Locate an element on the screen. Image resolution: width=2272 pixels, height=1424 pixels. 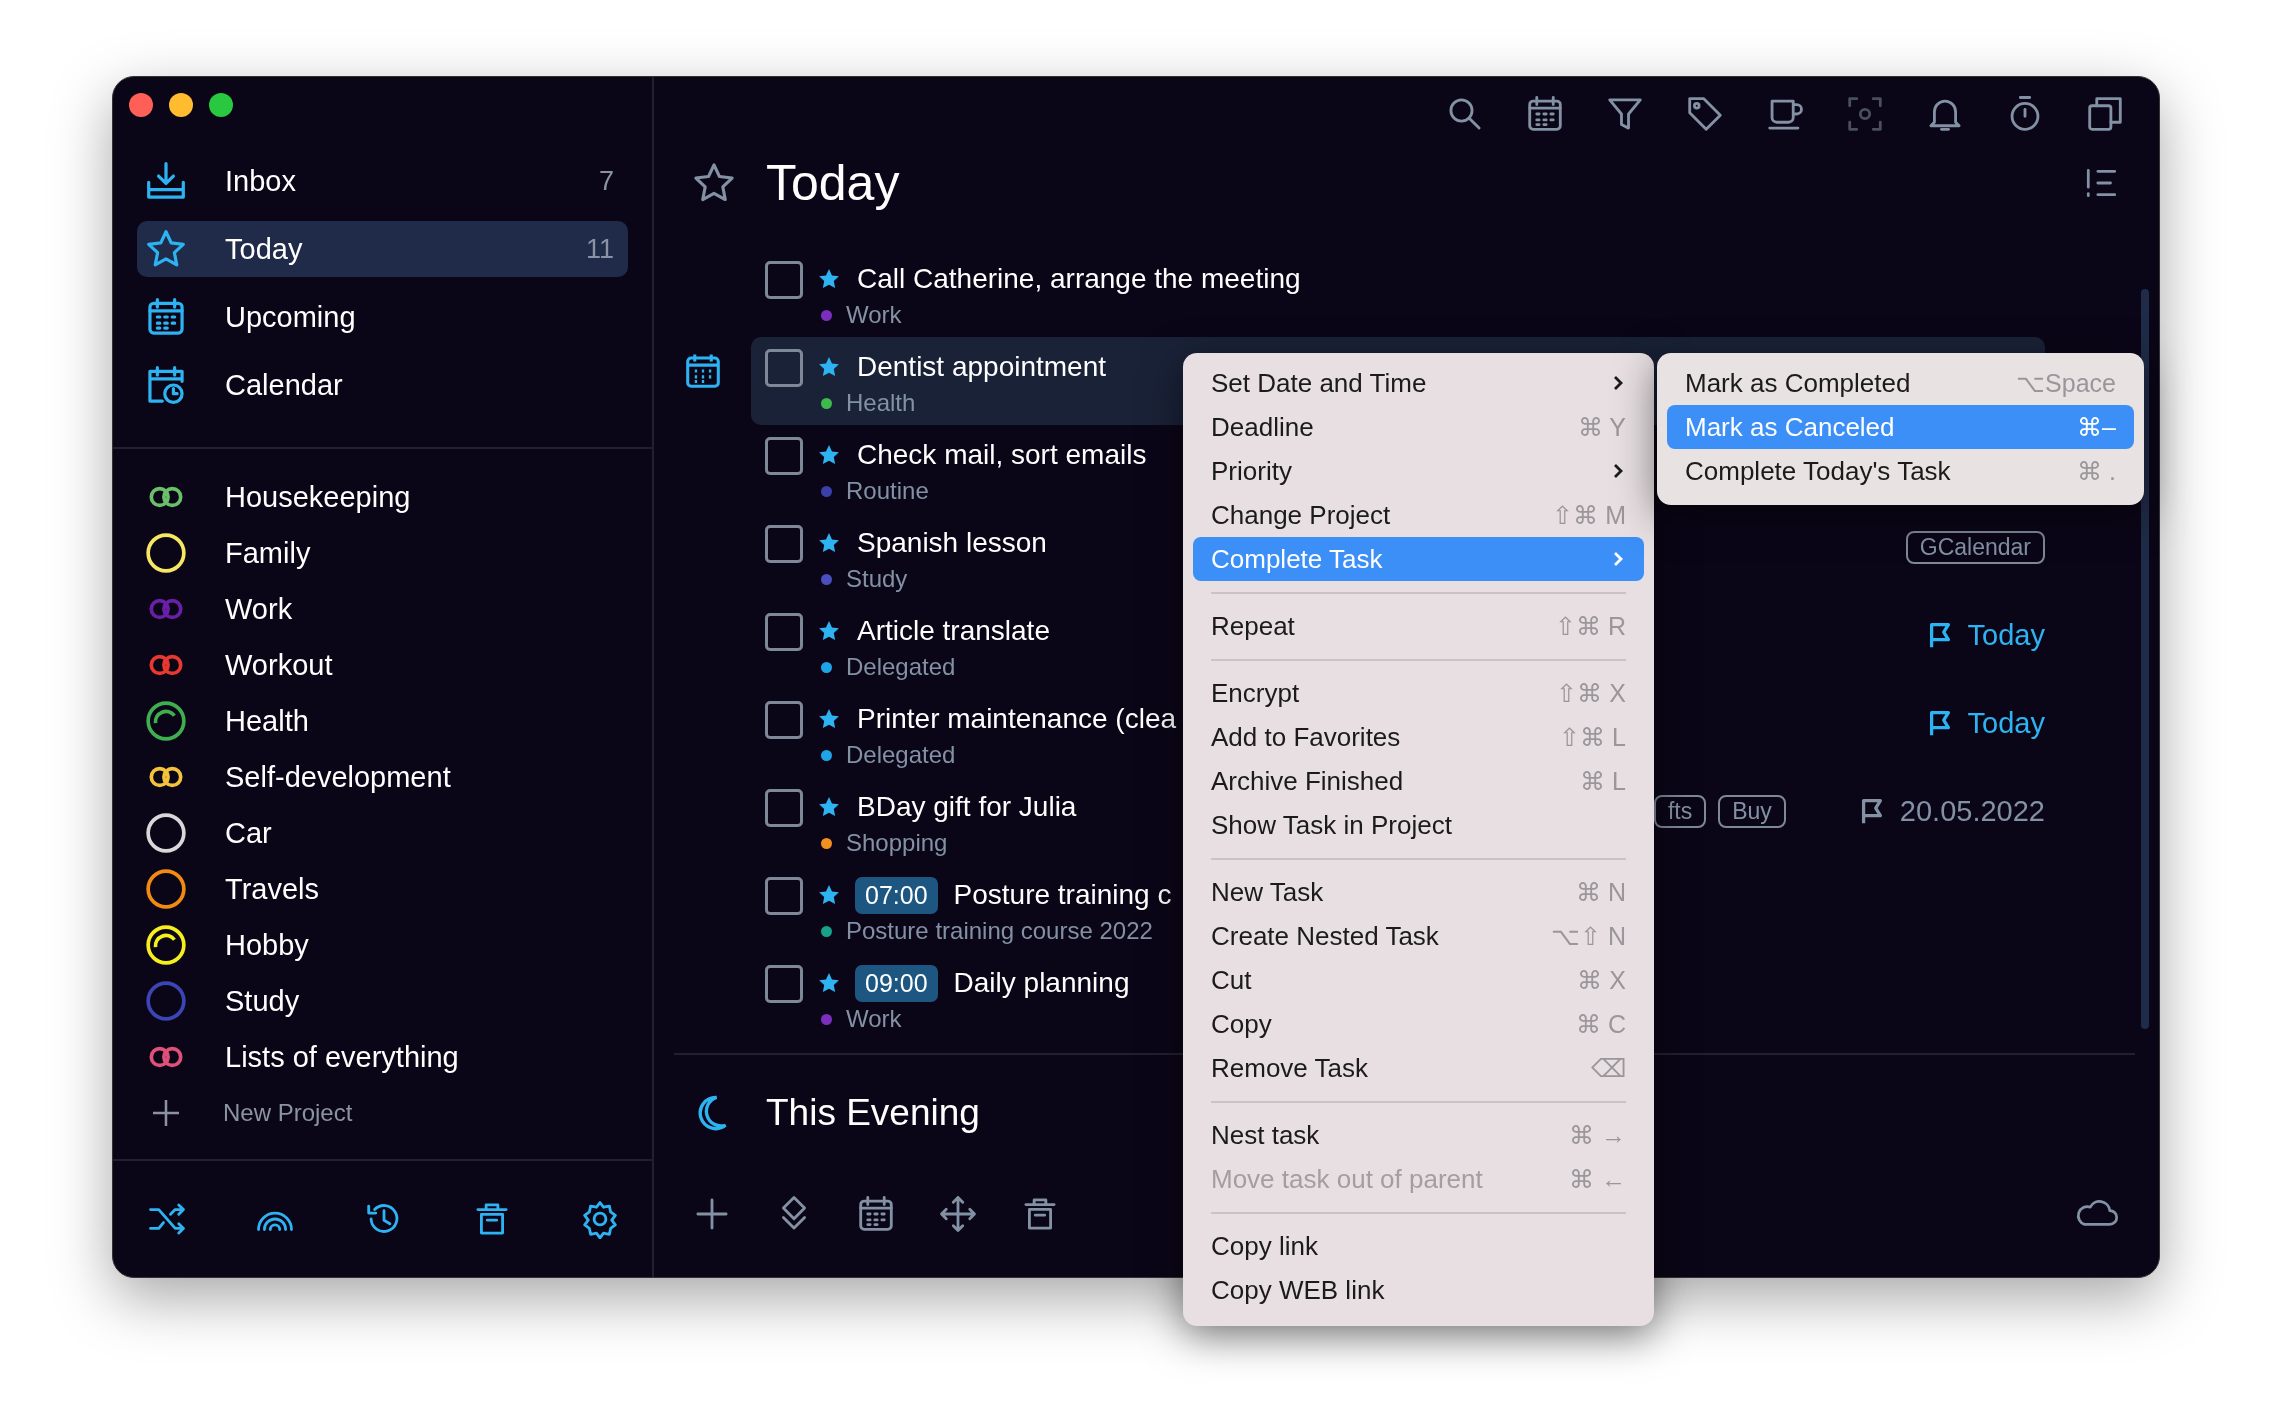
task-project: Health is located at coordinates (881, 403).